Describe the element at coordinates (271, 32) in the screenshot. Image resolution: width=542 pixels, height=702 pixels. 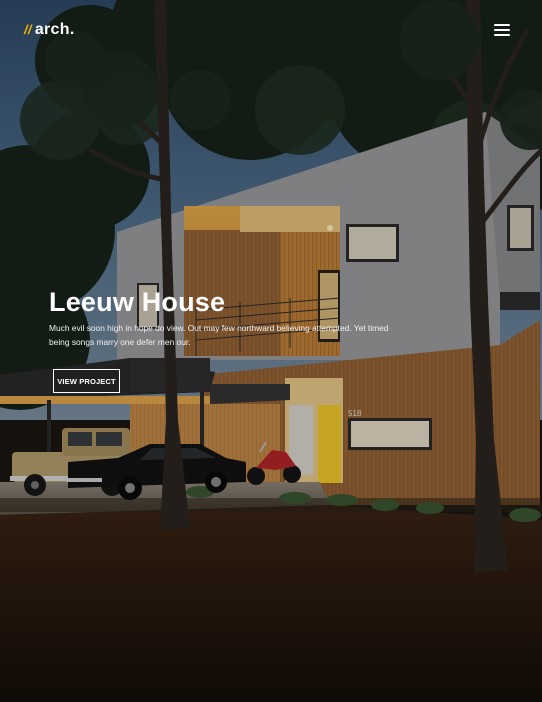
I see `site-header: // arch.` at that location.